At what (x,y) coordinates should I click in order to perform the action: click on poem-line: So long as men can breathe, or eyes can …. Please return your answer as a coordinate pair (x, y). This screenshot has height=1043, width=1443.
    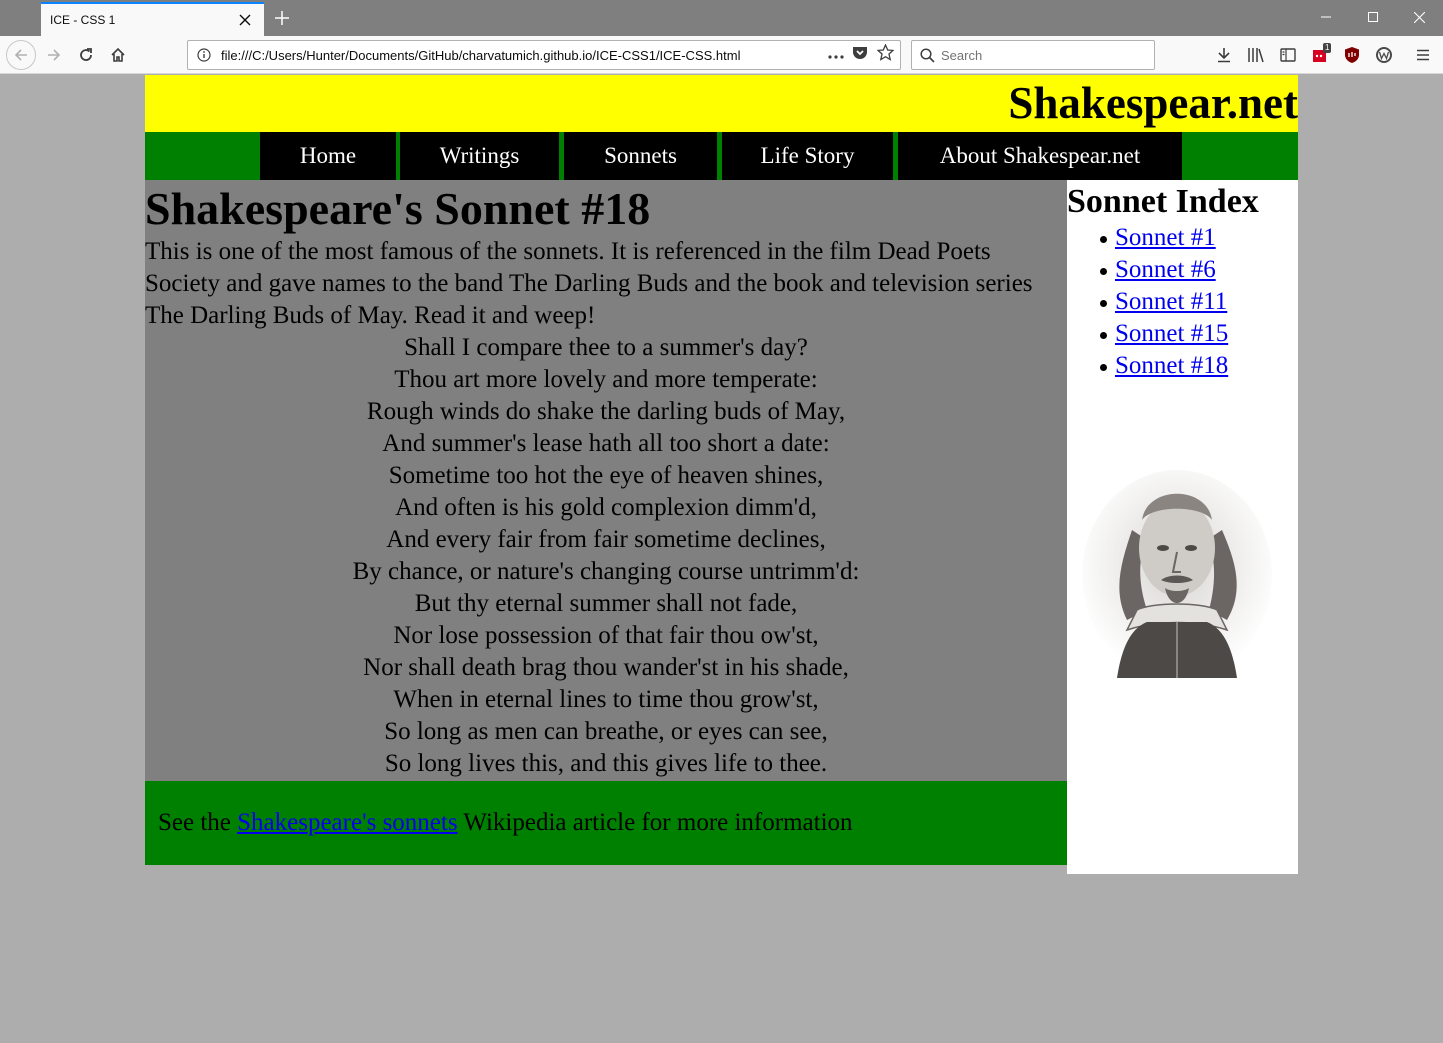
    Looking at the image, I should click on (606, 731).